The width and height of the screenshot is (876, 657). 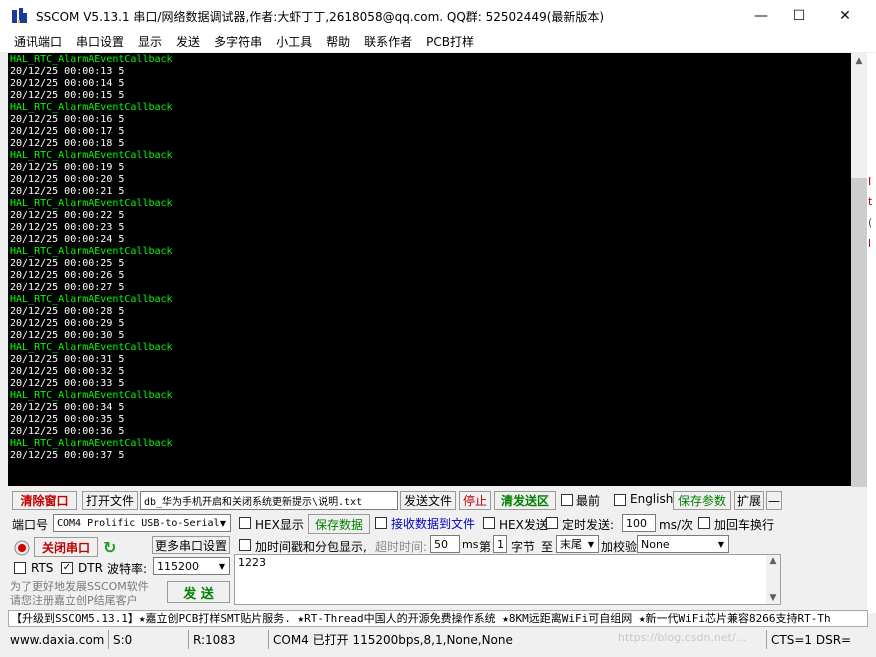 What do you see at coordinates (388, 41) in the screenshot?
I see `menu-contact: 联系作者` at bounding box center [388, 41].